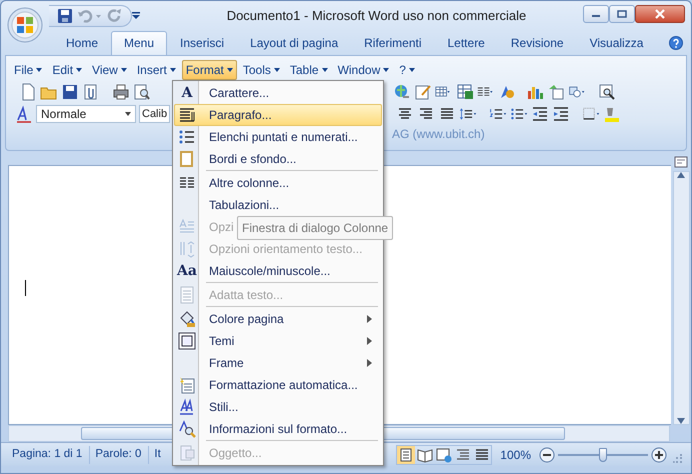  I want to click on window-title: Documento1 - Microsoft Word uso non commerciale, so click(377, 16).